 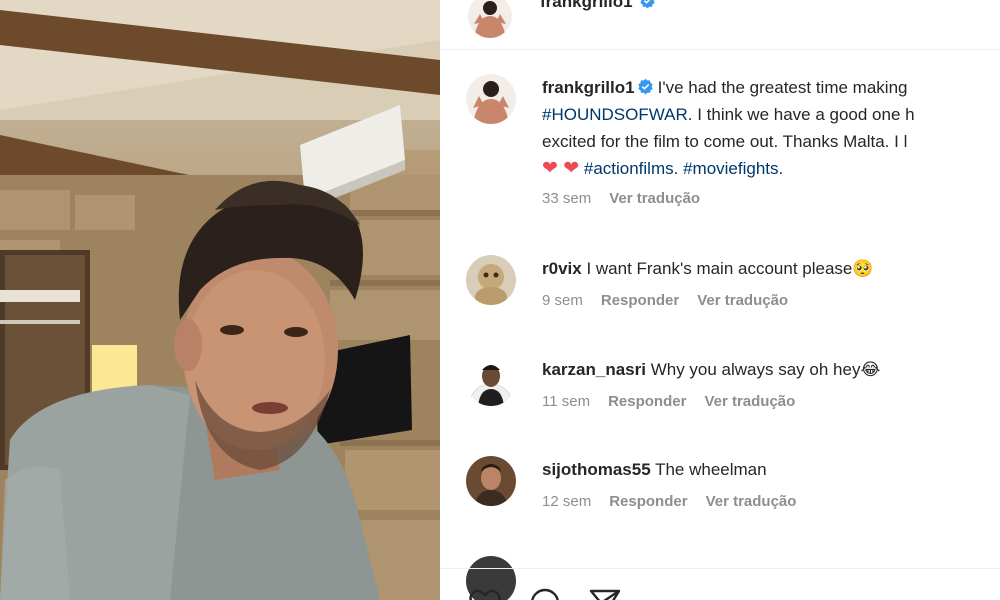 I want to click on share-icon, so click(x=605, y=593).